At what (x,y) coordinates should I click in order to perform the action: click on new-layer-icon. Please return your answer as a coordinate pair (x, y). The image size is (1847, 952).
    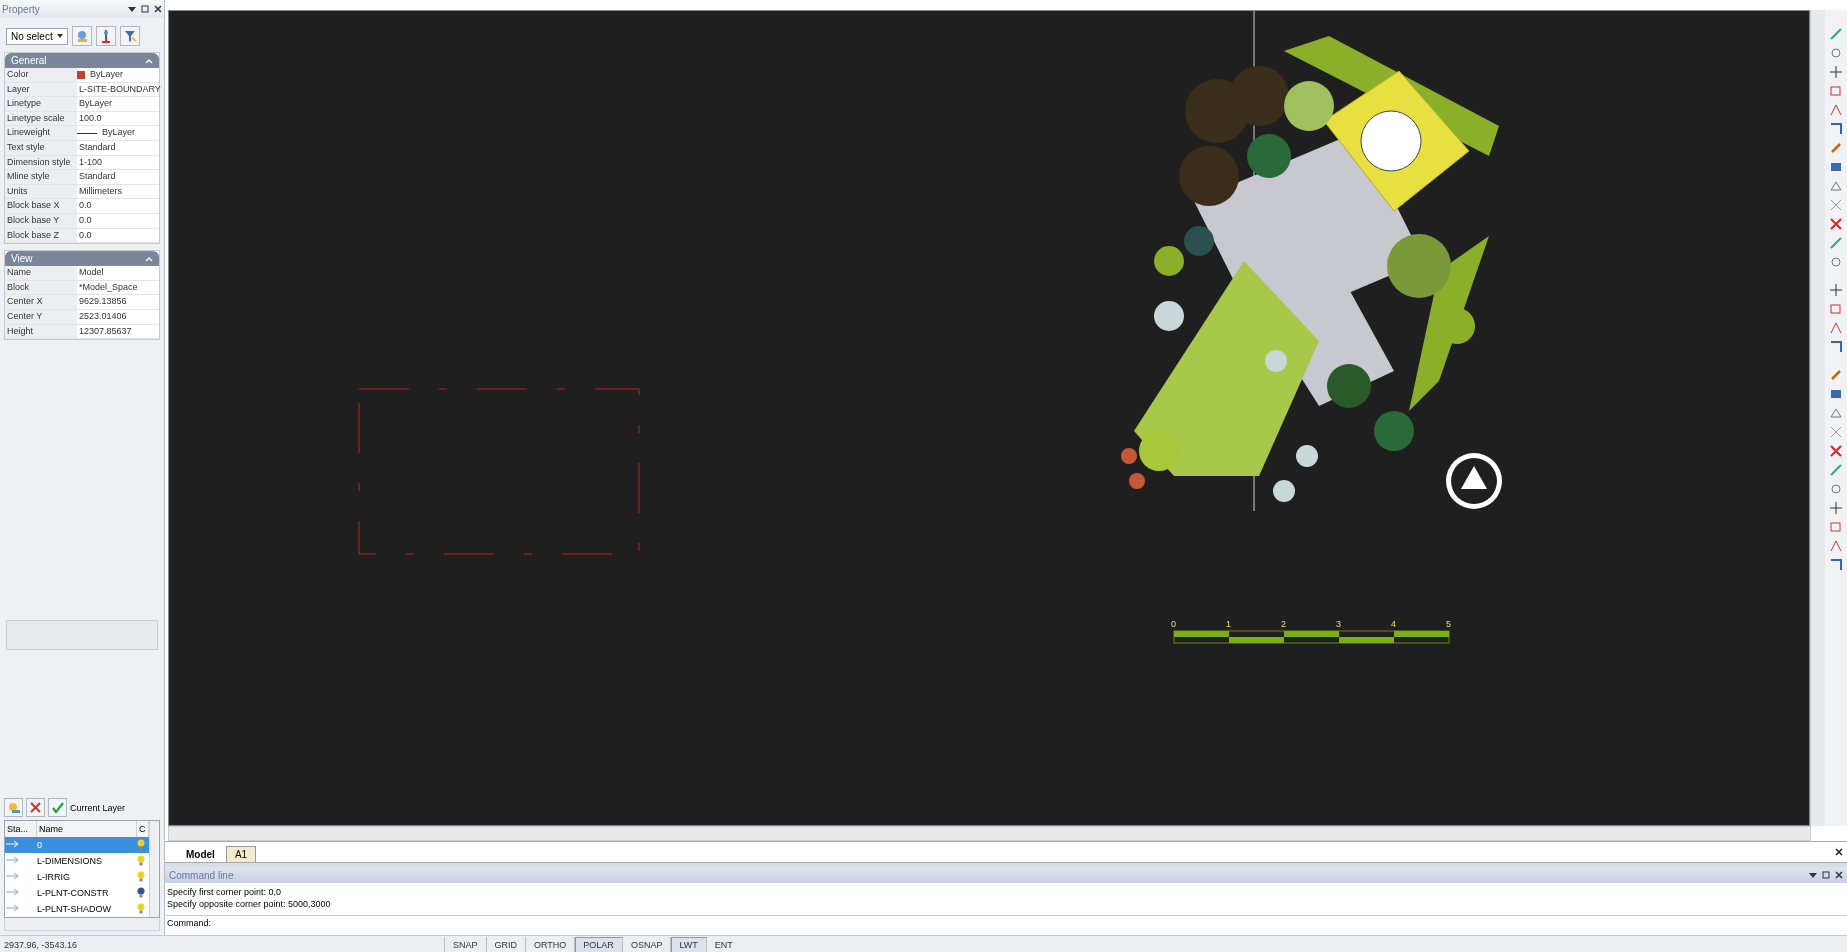
    Looking at the image, I should click on (13, 807).